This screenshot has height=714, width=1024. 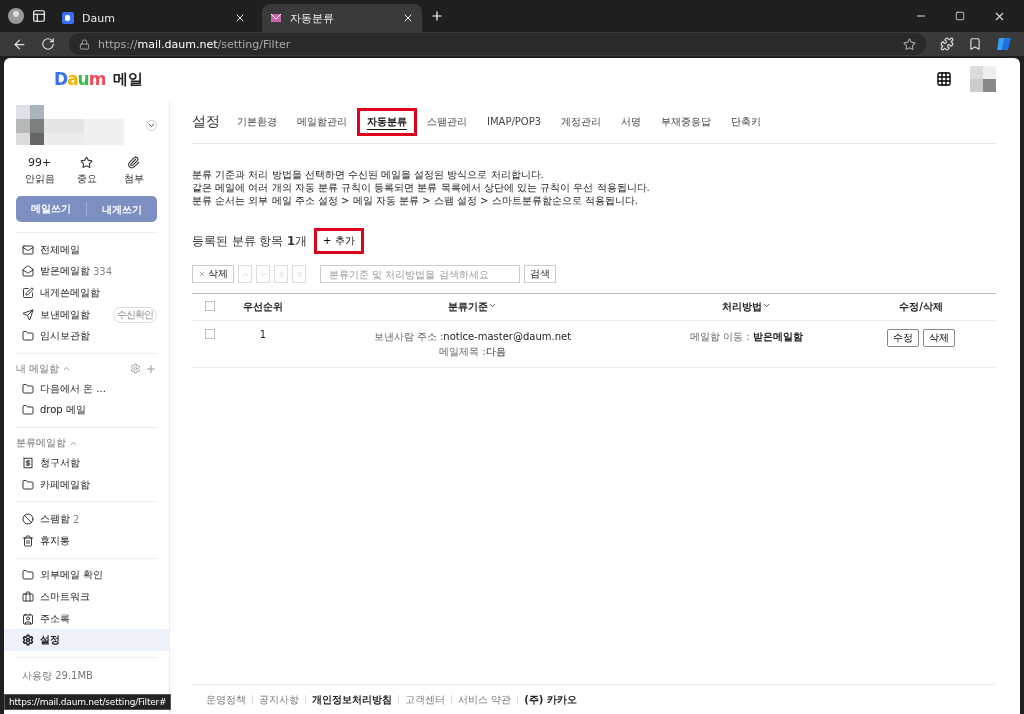 What do you see at coordinates (39, 171) in the screenshot?
I see `quick-filter: 99+ 안읽음` at bounding box center [39, 171].